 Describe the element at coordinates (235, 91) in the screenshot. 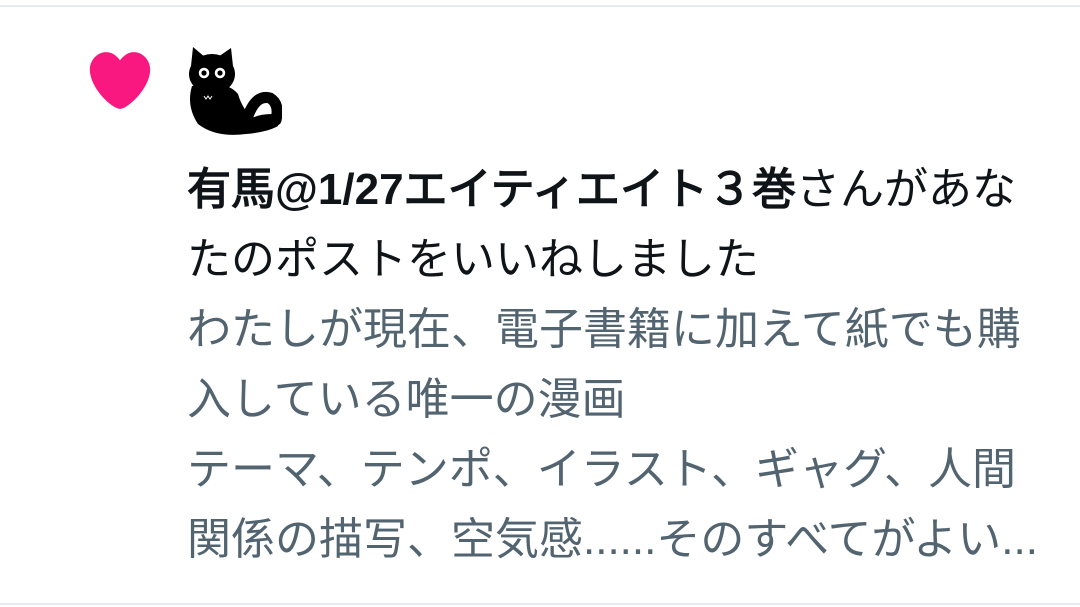

I see `black-cat-avatar-icon` at that location.